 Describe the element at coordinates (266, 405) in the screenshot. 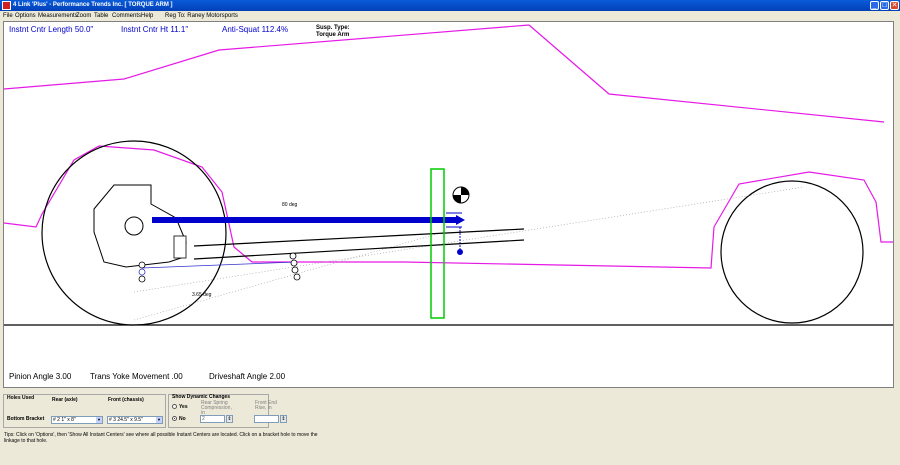

I see `front-end-rise-label: Front End Rise, in` at that location.